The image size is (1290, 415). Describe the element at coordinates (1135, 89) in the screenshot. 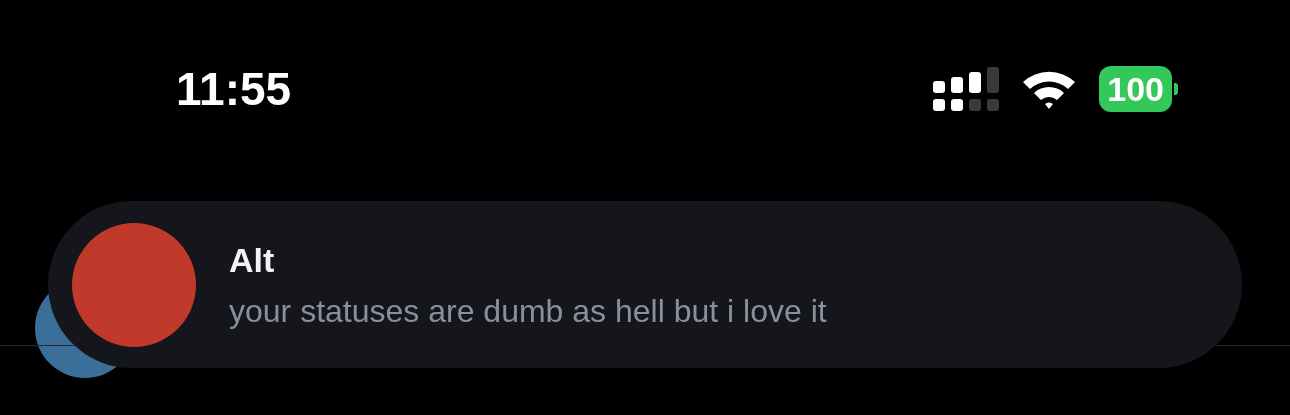

I see `battery-level: 100` at that location.